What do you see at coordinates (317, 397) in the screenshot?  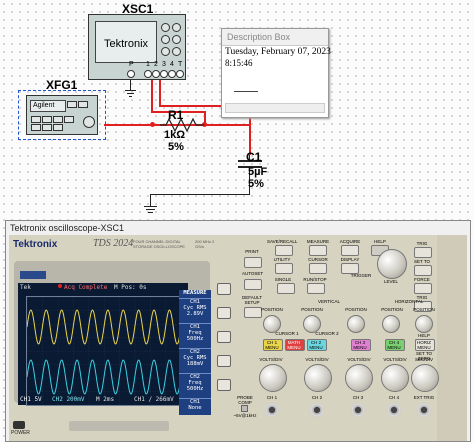 I see `ch2-connector-label: CH 2` at bounding box center [317, 397].